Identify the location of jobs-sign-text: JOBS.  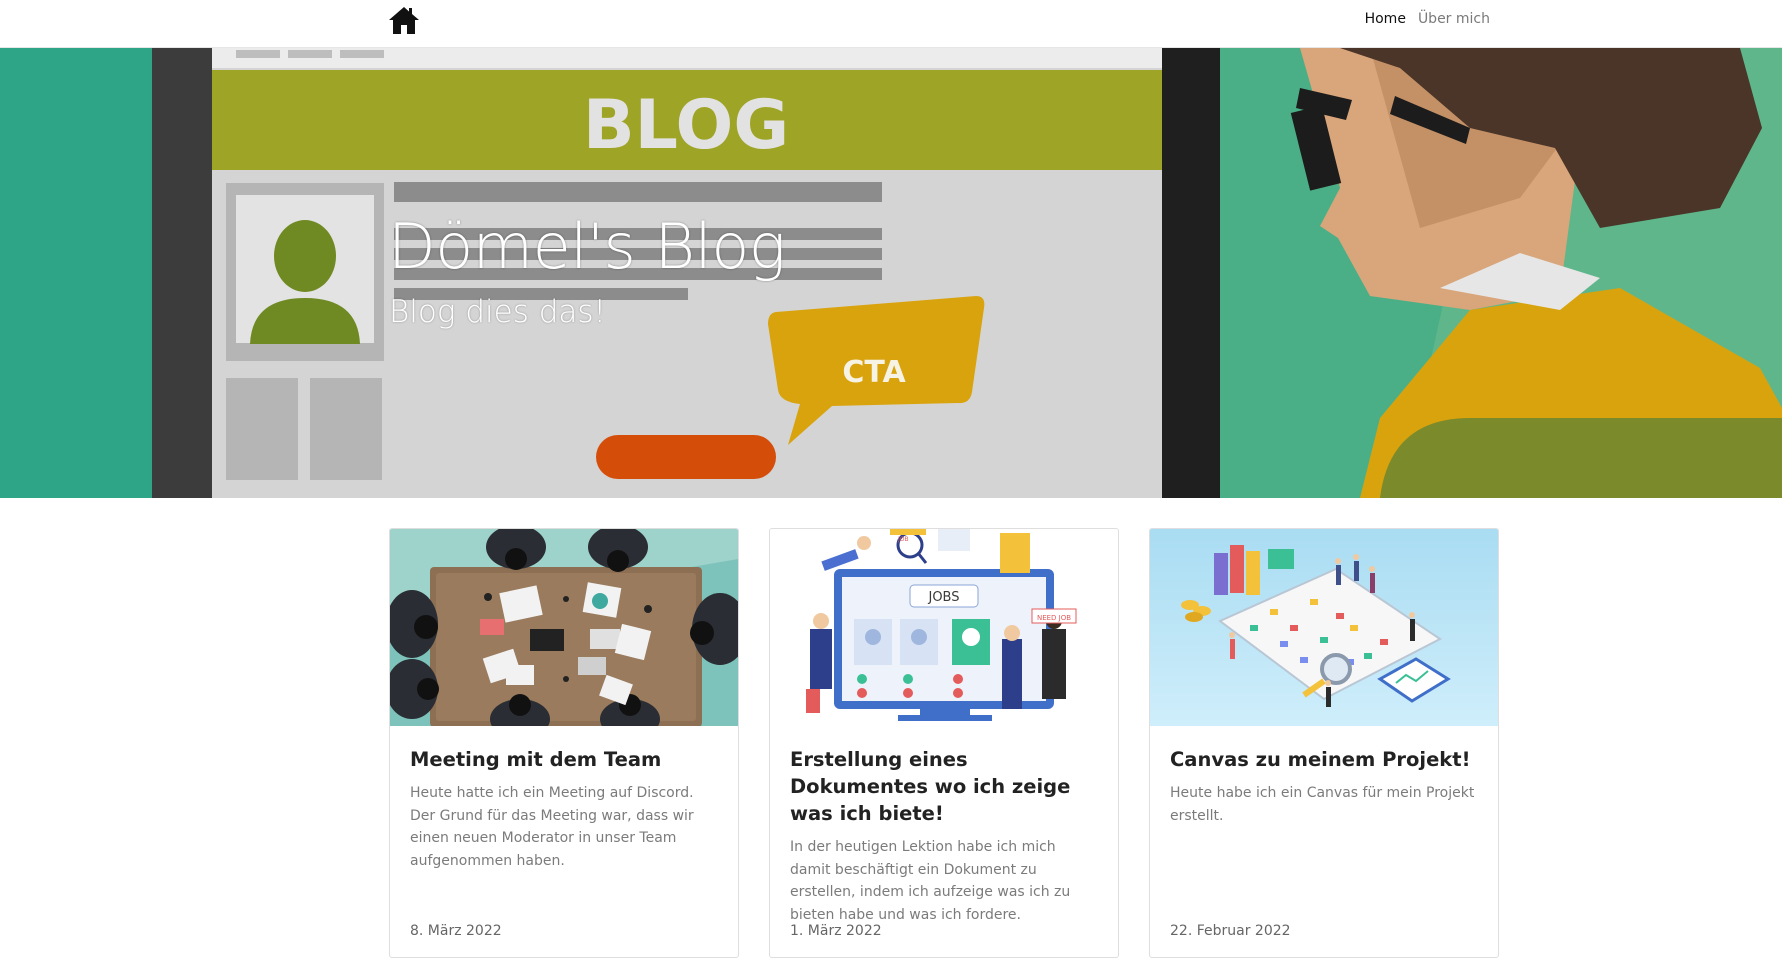
(943, 597).